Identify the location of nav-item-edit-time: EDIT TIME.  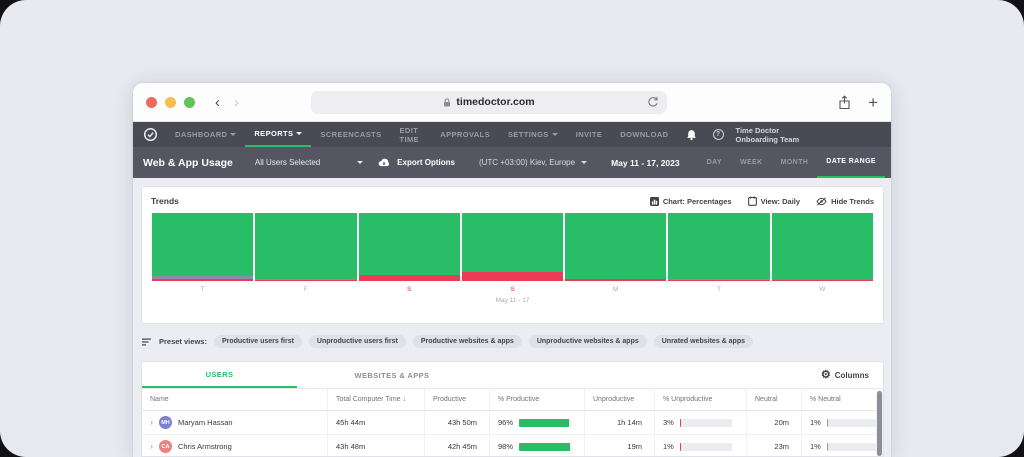
(411, 134).